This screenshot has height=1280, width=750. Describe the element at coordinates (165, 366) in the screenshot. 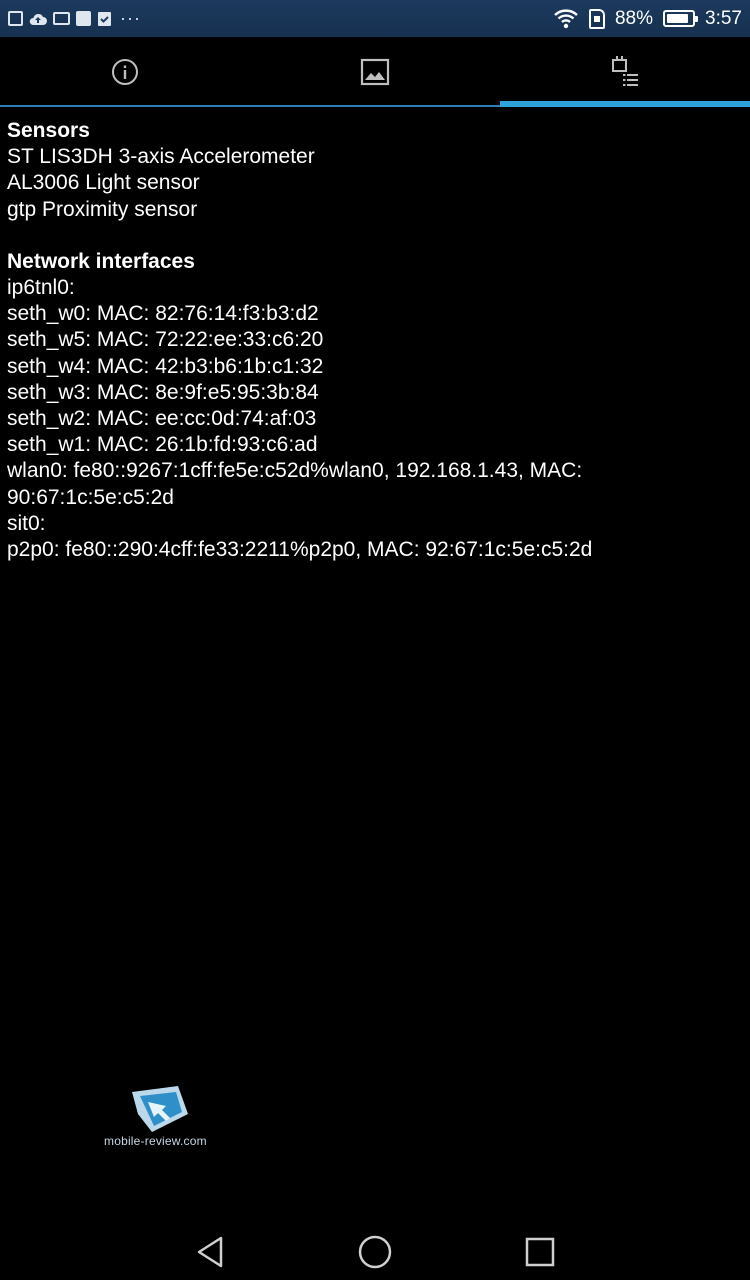

I see `network-item: seth_w4: MAC: 42:b3:b6:1b:c1:32` at that location.